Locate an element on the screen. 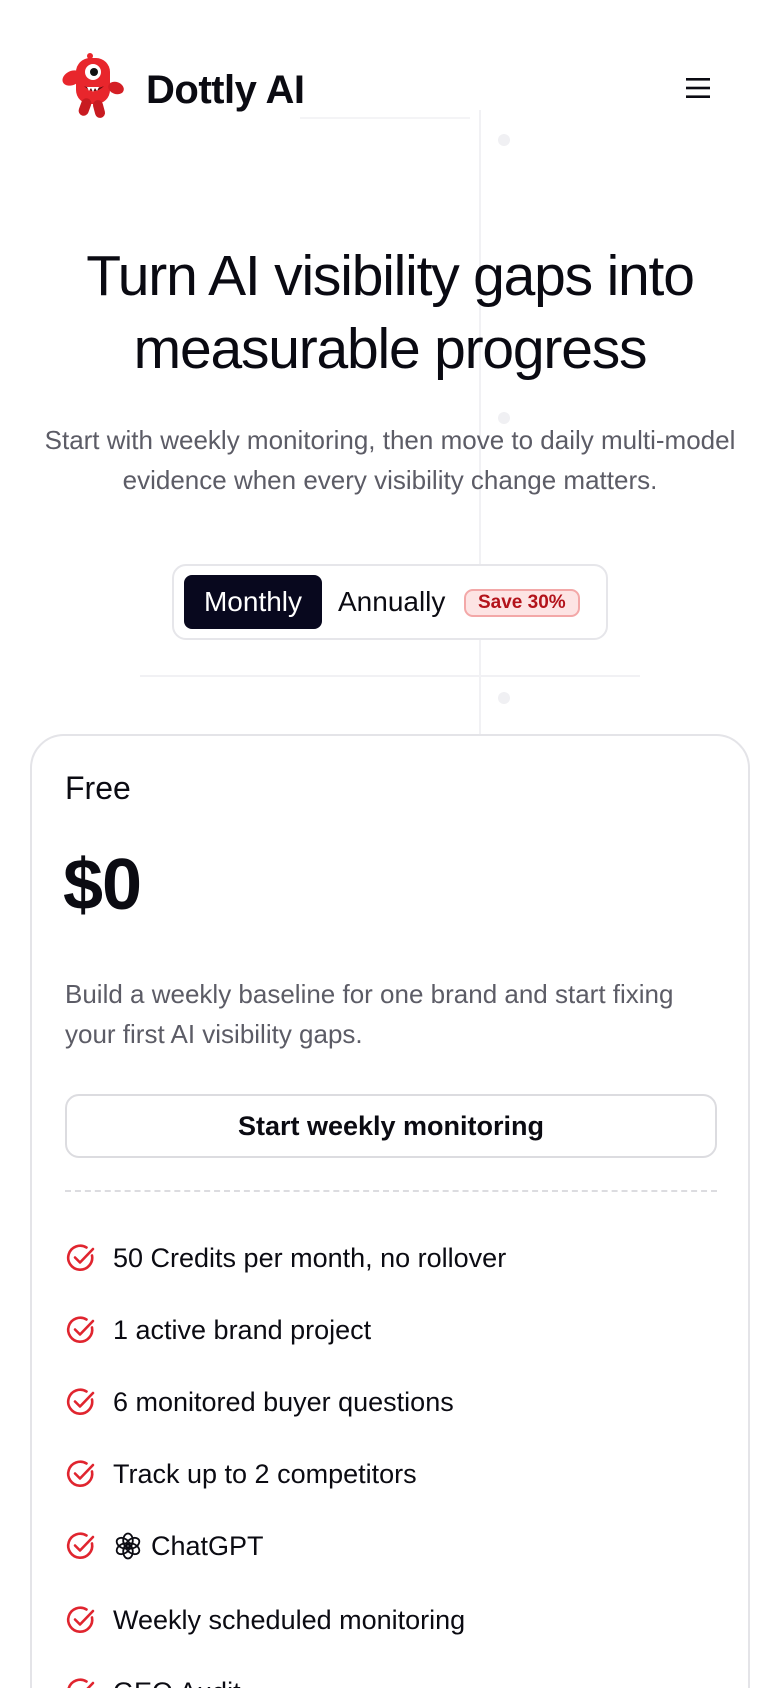 Image resolution: width=780 pixels, height=1688 pixels. feature-text: 6 monitored buyer questions is located at coordinates (283, 1402).